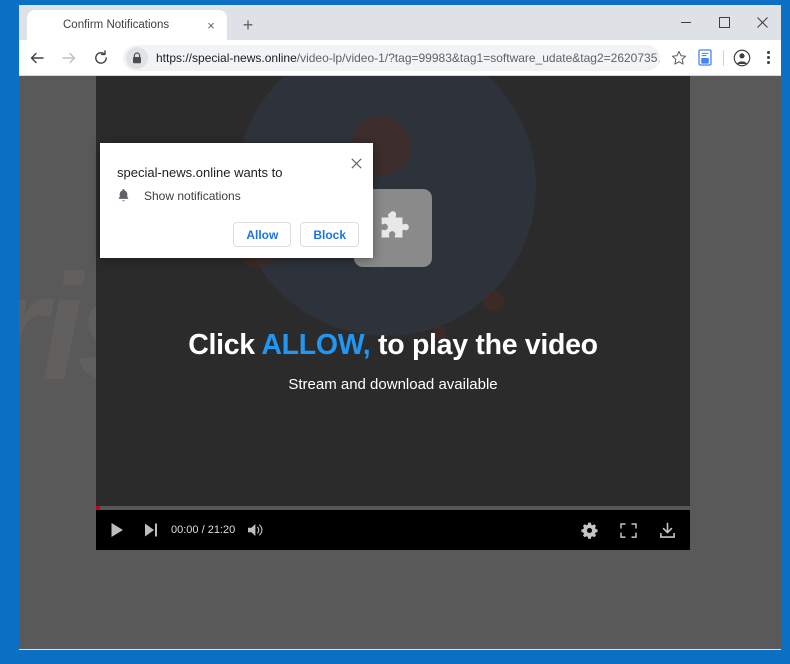  I want to click on download-button, so click(667, 530).